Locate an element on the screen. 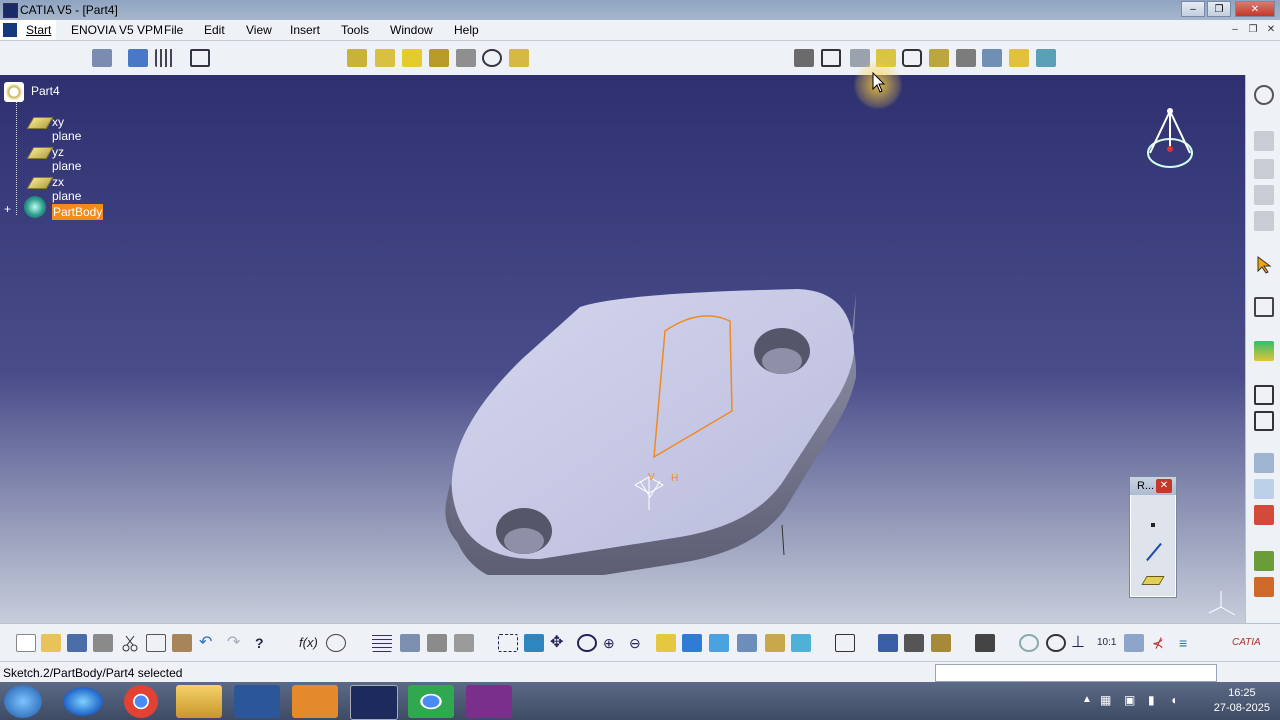 The height and width of the screenshot is (720, 1280). shell-icon is located at coordinates (966, 58).